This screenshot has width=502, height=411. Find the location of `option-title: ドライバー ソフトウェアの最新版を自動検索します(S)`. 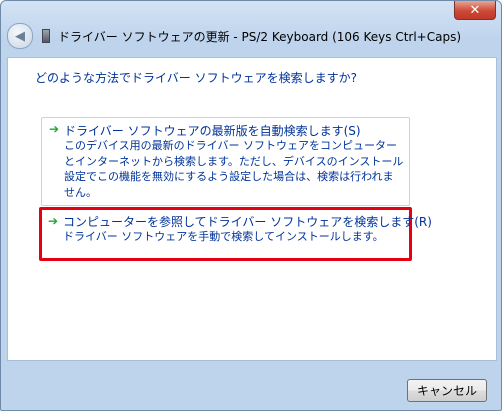

option-title: ドライバー ソフトウェアの最新版を自動検索します(S) is located at coordinates (212, 131).